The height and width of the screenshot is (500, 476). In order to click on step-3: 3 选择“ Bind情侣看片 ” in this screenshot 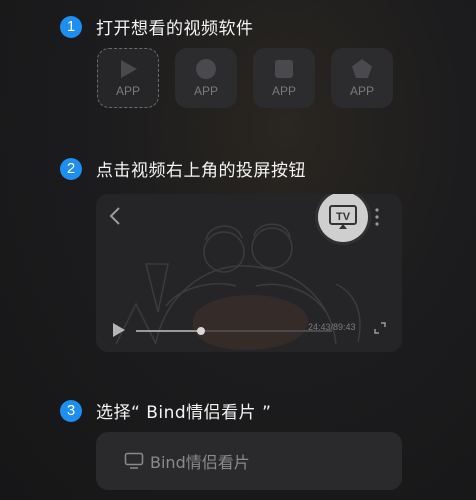, I will do `click(165, 410)`.